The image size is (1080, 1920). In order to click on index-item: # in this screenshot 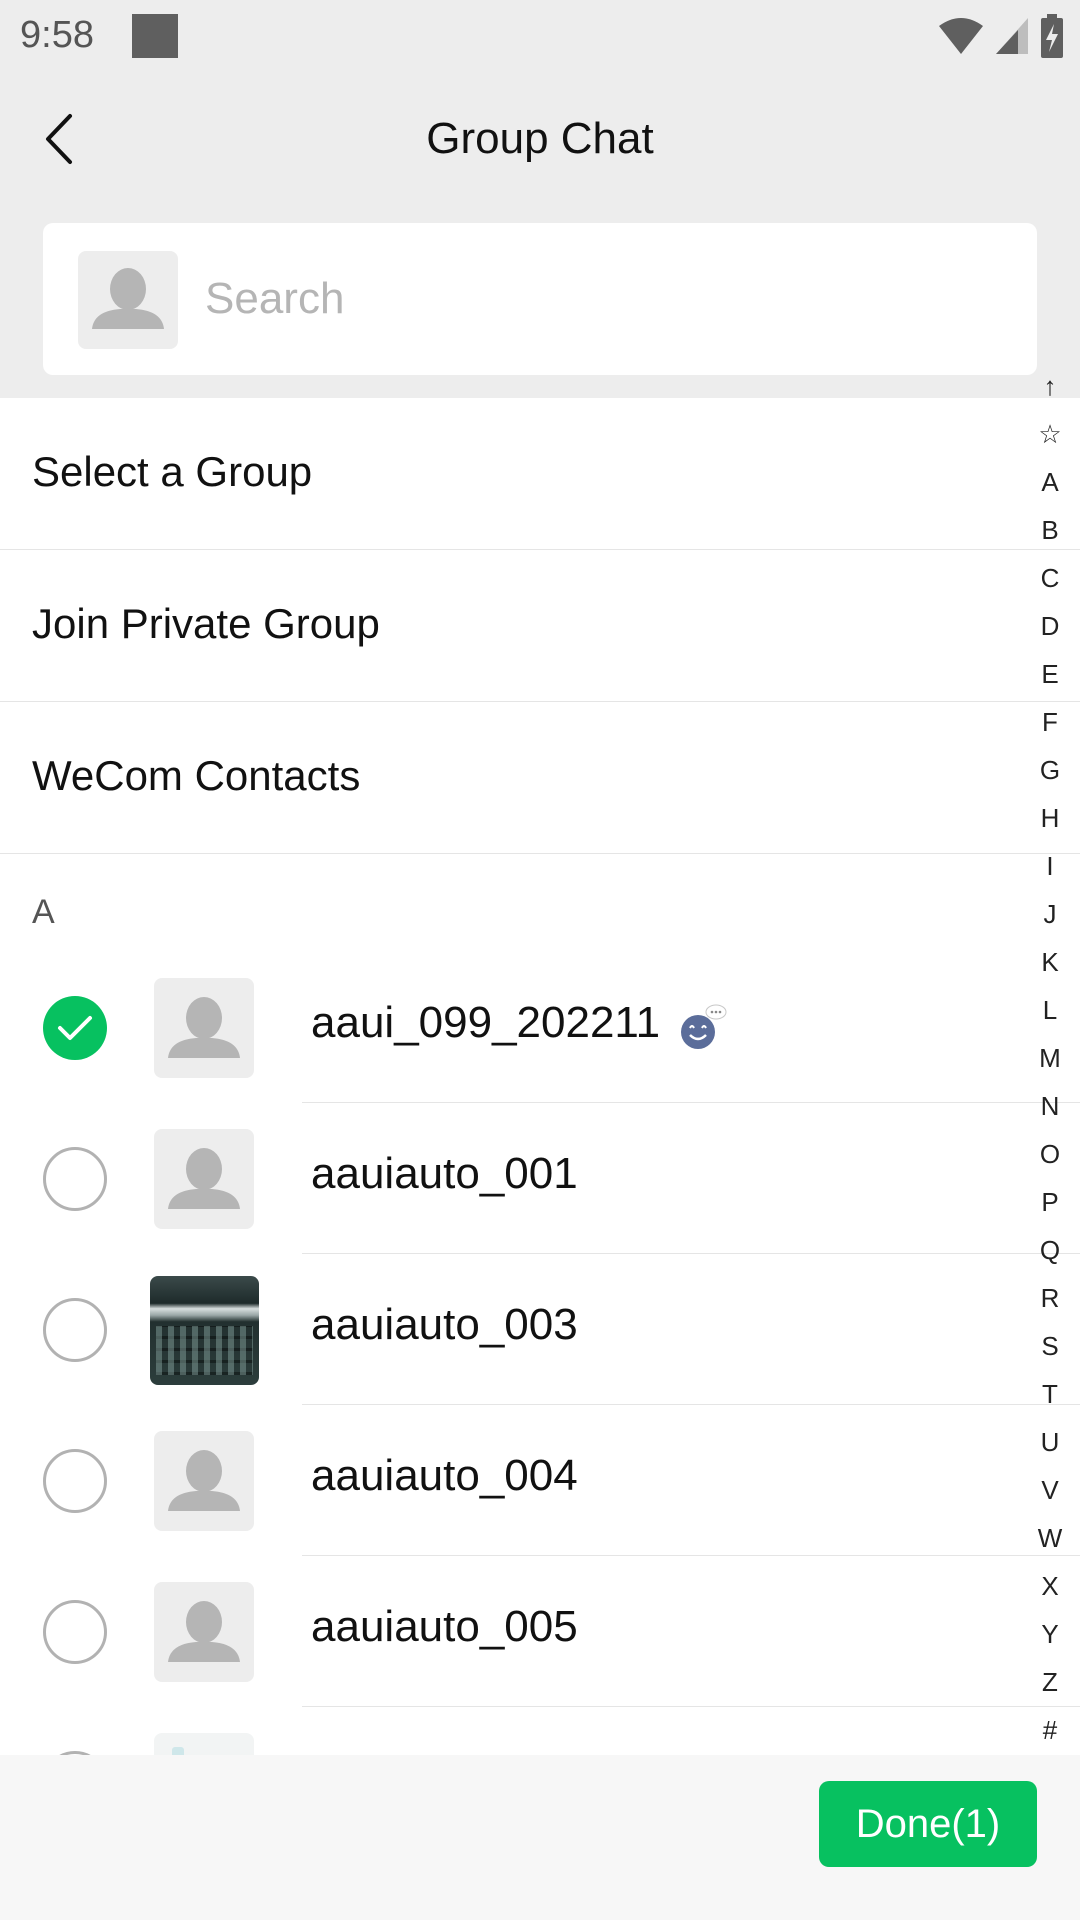, I will do `click(1050, 1730)`.